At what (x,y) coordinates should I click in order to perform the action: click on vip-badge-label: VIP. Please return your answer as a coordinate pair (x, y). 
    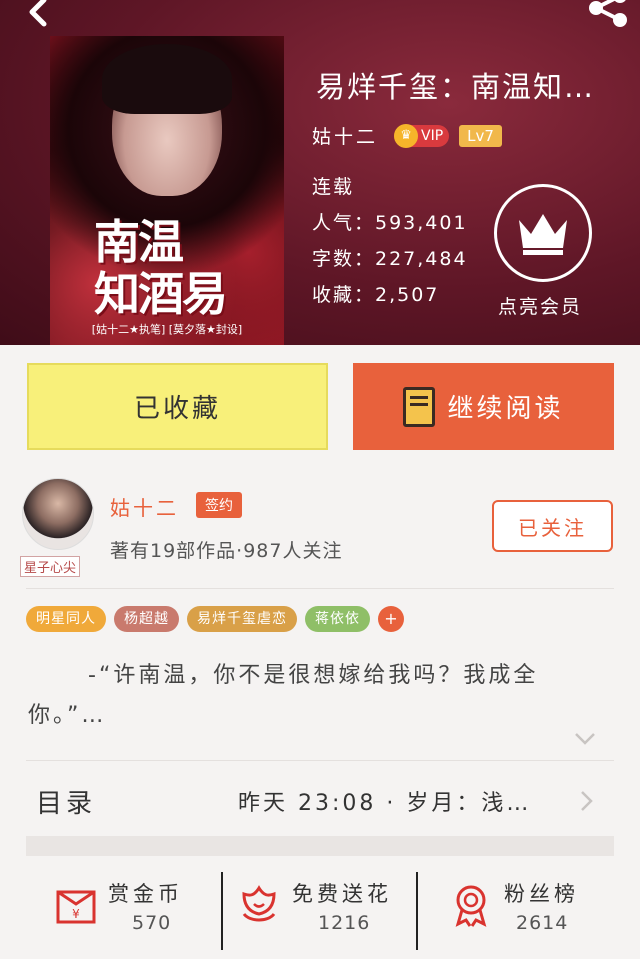
    Looking at the image, I should click on (432, 135).